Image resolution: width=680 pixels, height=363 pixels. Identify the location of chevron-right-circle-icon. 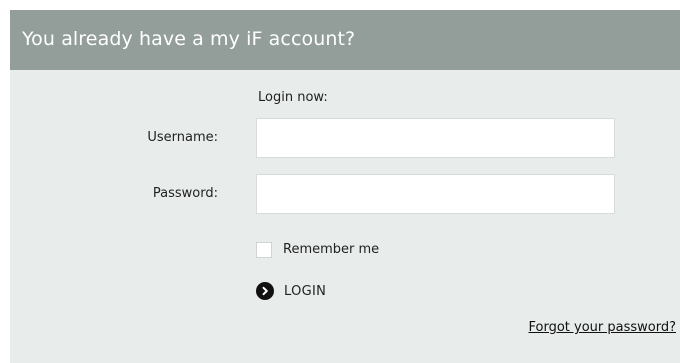
(265, 291).